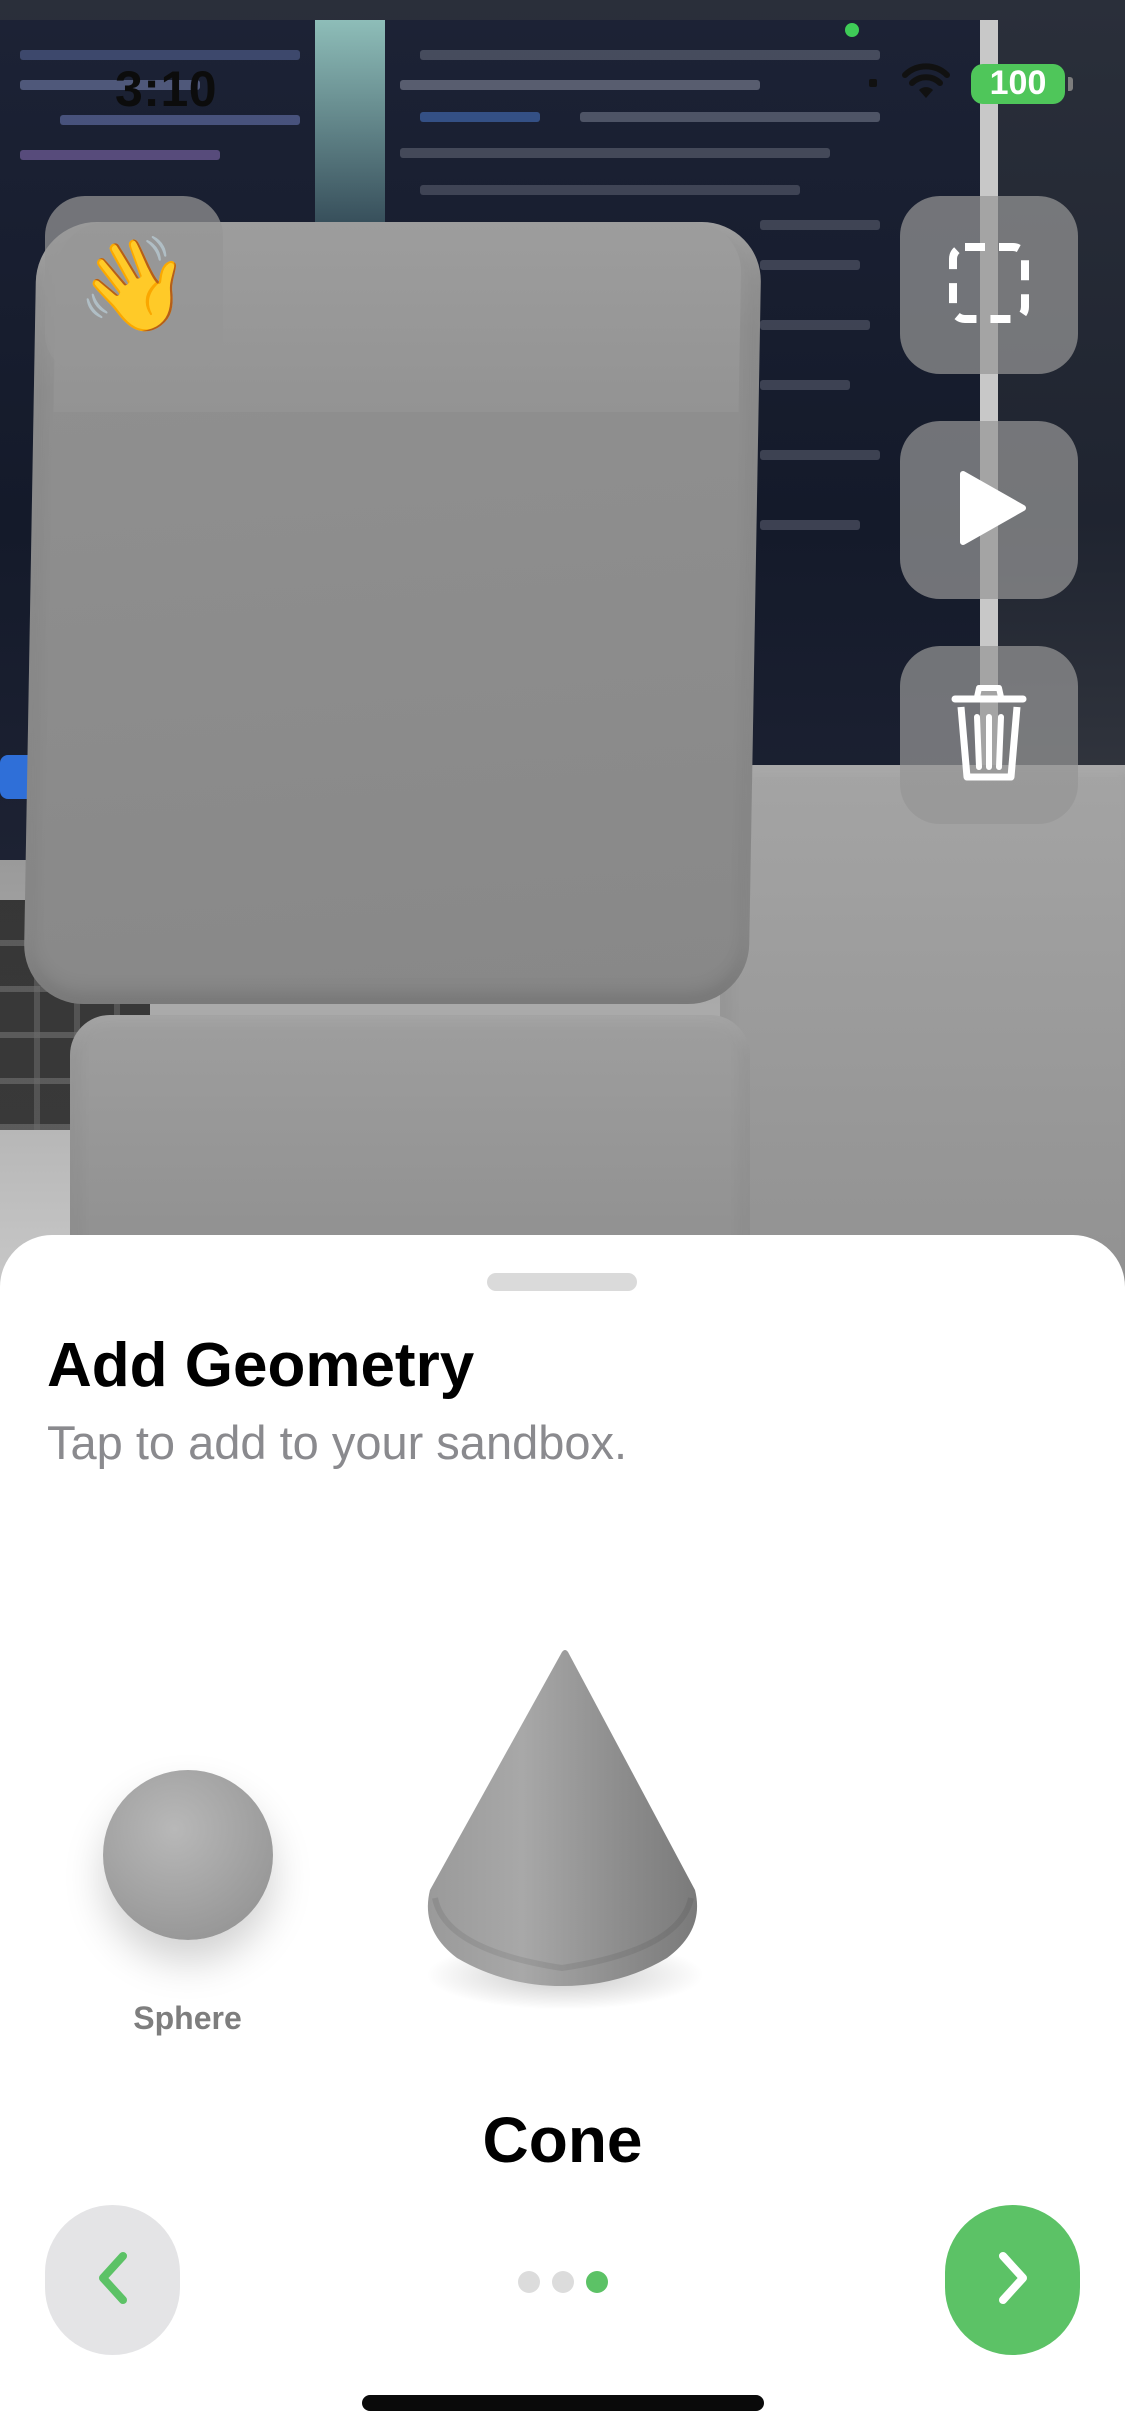 Image resolution: width=1125 pixels, height=2436 pixels. Describe the element at coordinates (922, 1032) in the screenshot. I see `geometry-block` at that location.